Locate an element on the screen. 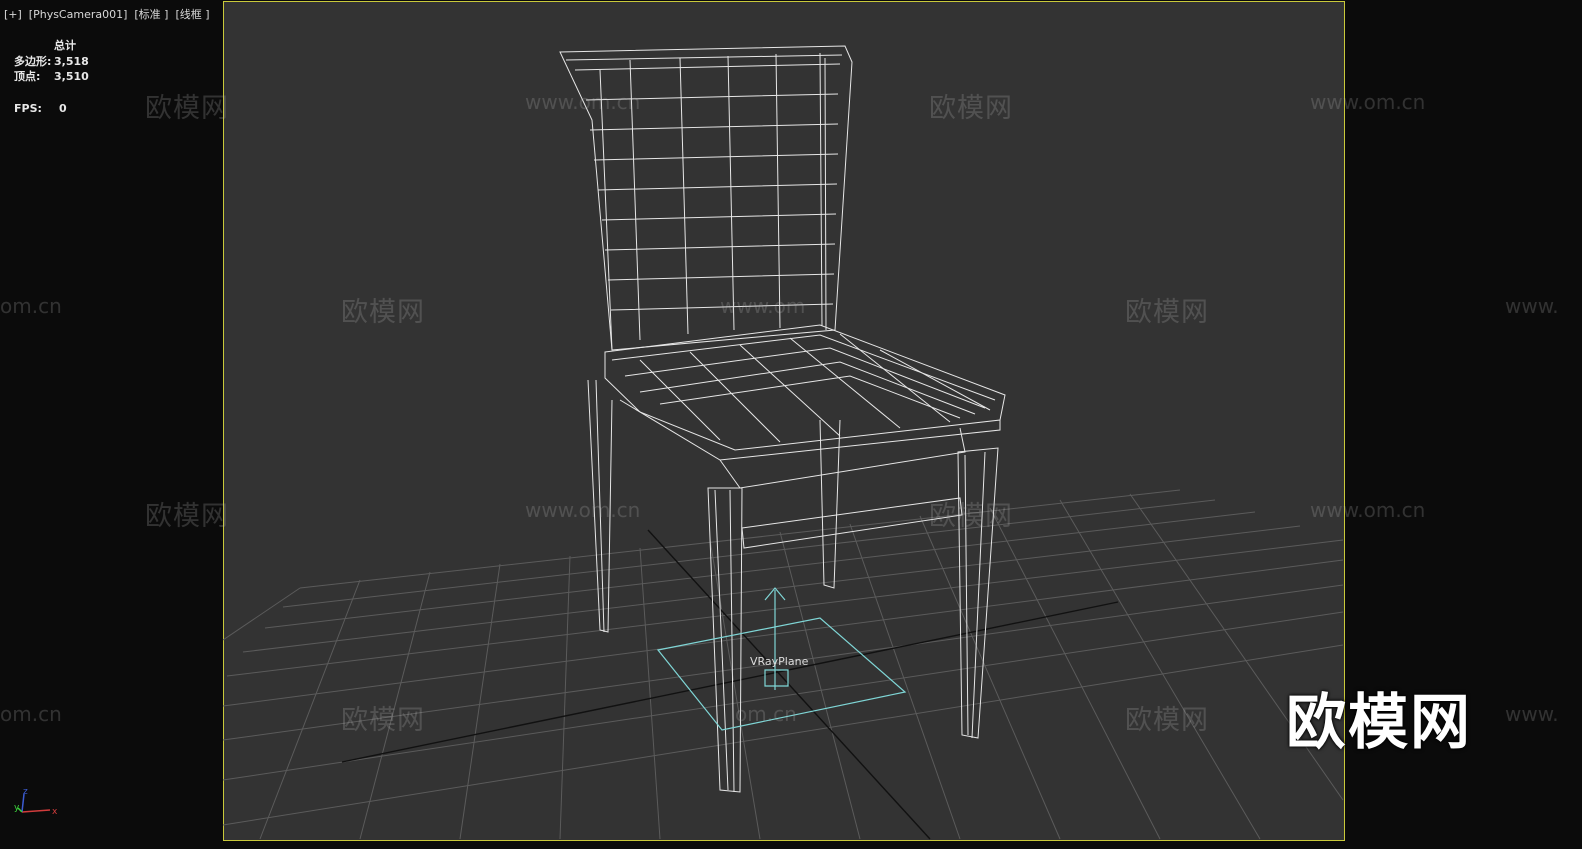  world-axis-gizmo-icon: x z y is located at coordinates (36, 802).